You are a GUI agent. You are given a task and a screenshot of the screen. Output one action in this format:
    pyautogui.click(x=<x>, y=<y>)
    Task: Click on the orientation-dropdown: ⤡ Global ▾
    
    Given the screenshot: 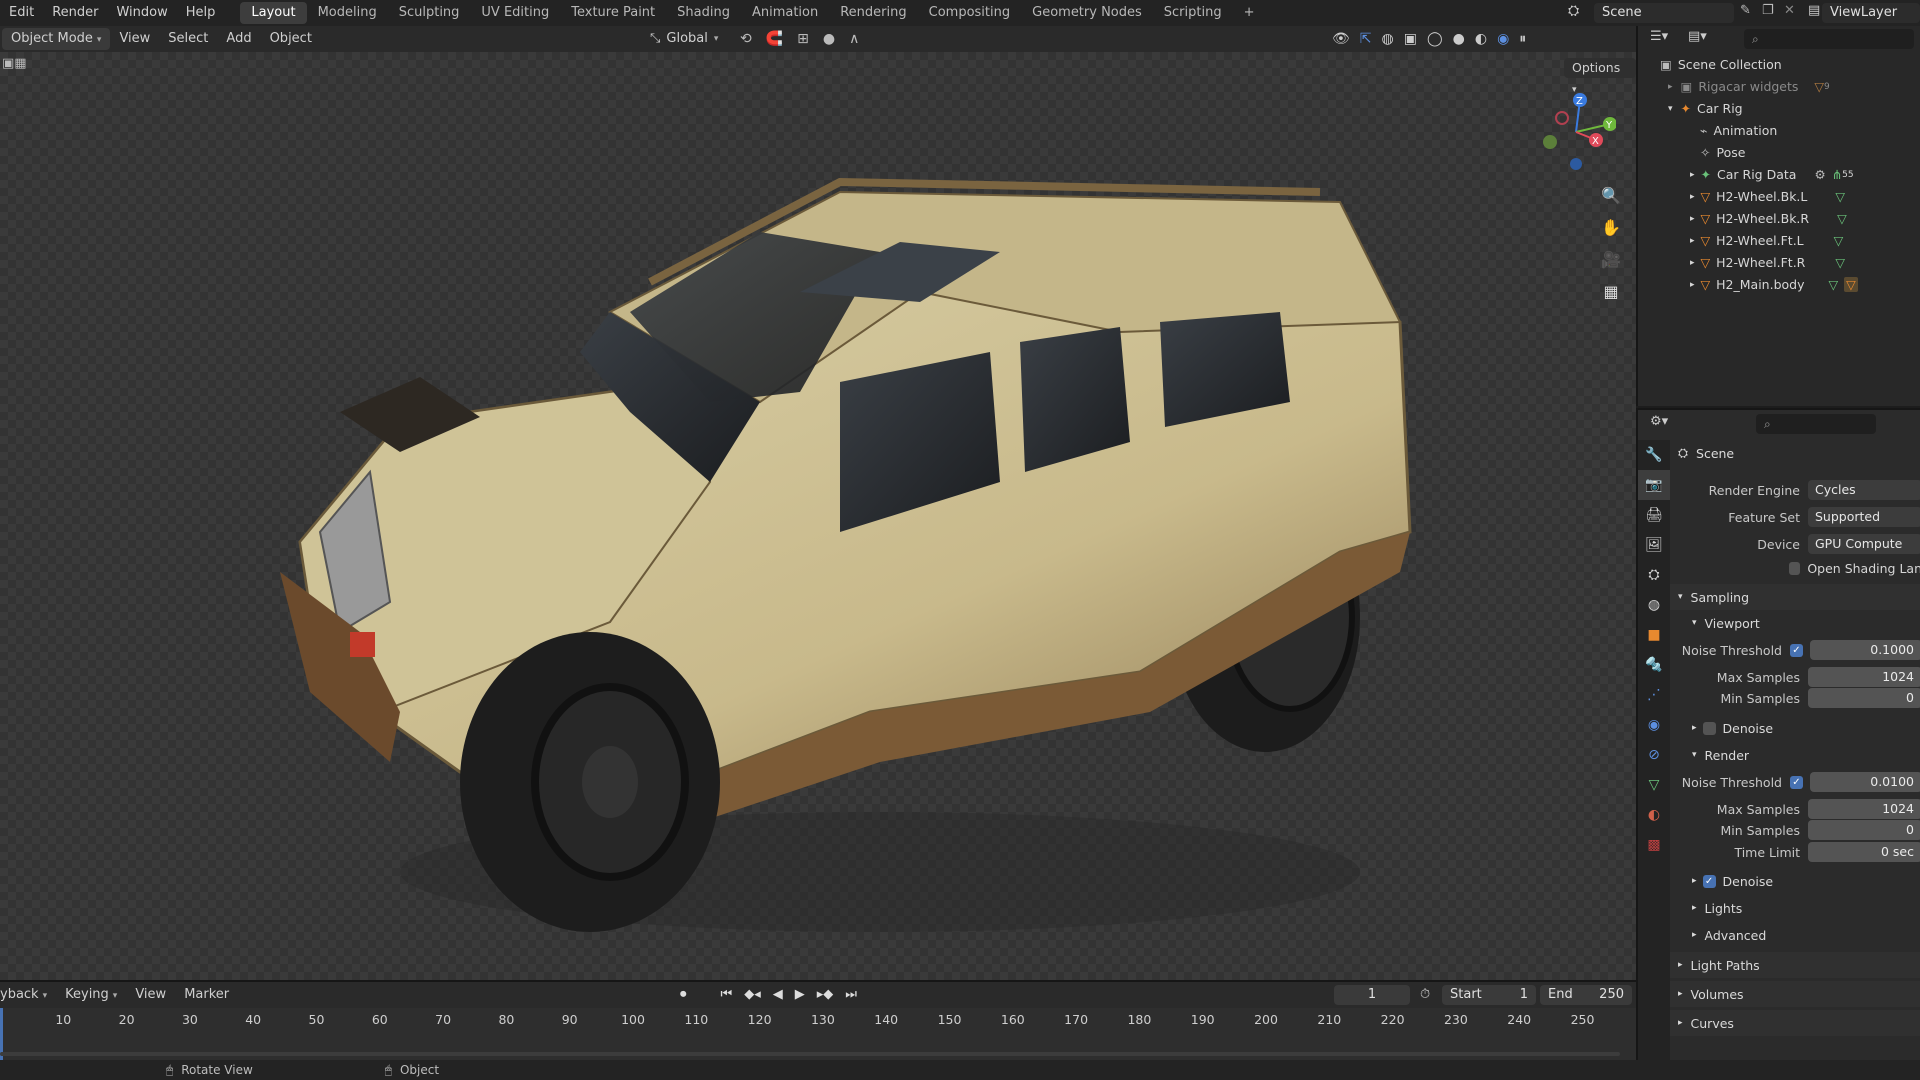 What is the action you would take?
    pyautogui.click(x=684, y=39)
    